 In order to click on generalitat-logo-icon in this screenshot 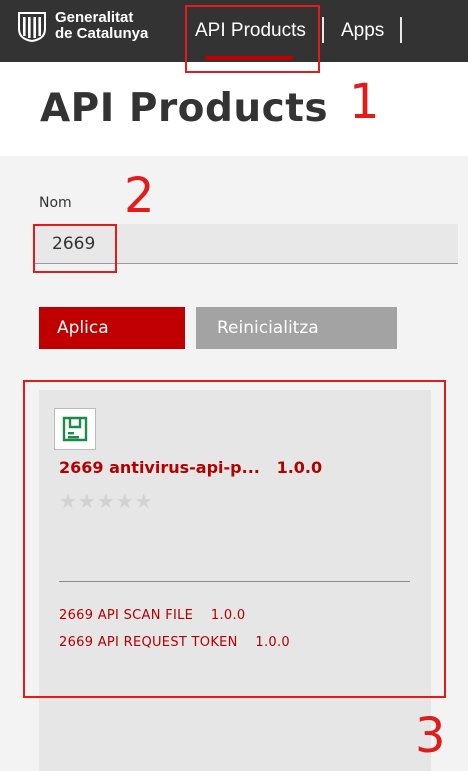, I will do `click(32, 27)`.